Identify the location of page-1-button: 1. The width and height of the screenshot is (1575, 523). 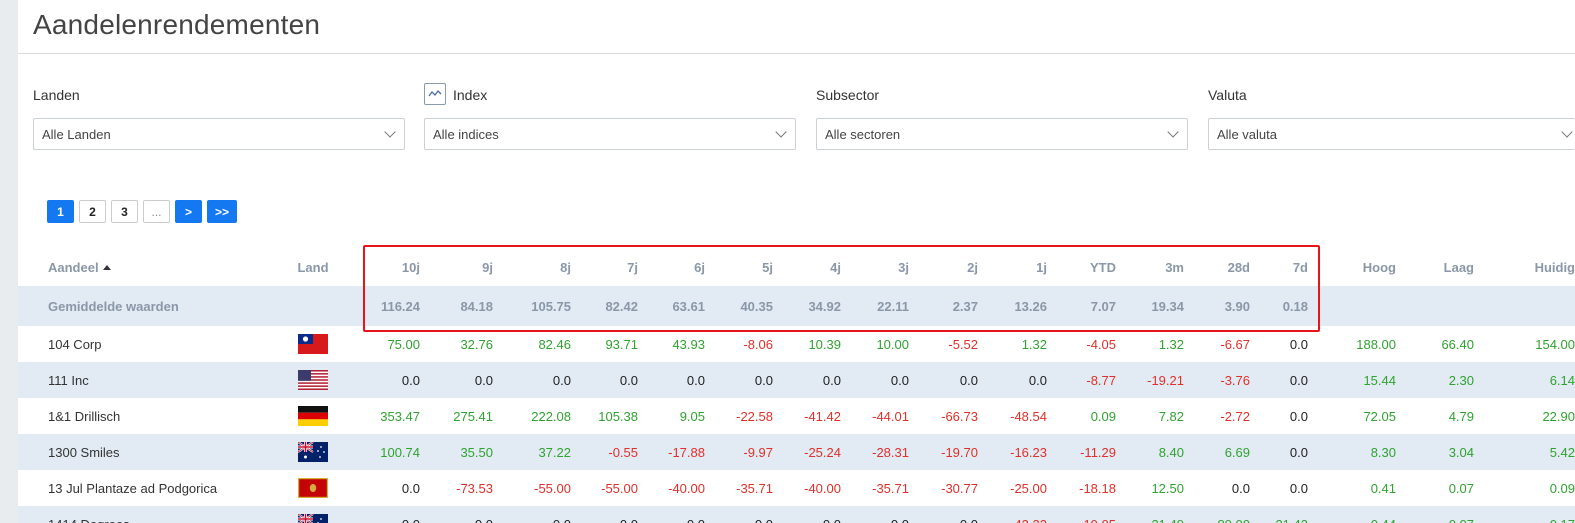
(60, 211).